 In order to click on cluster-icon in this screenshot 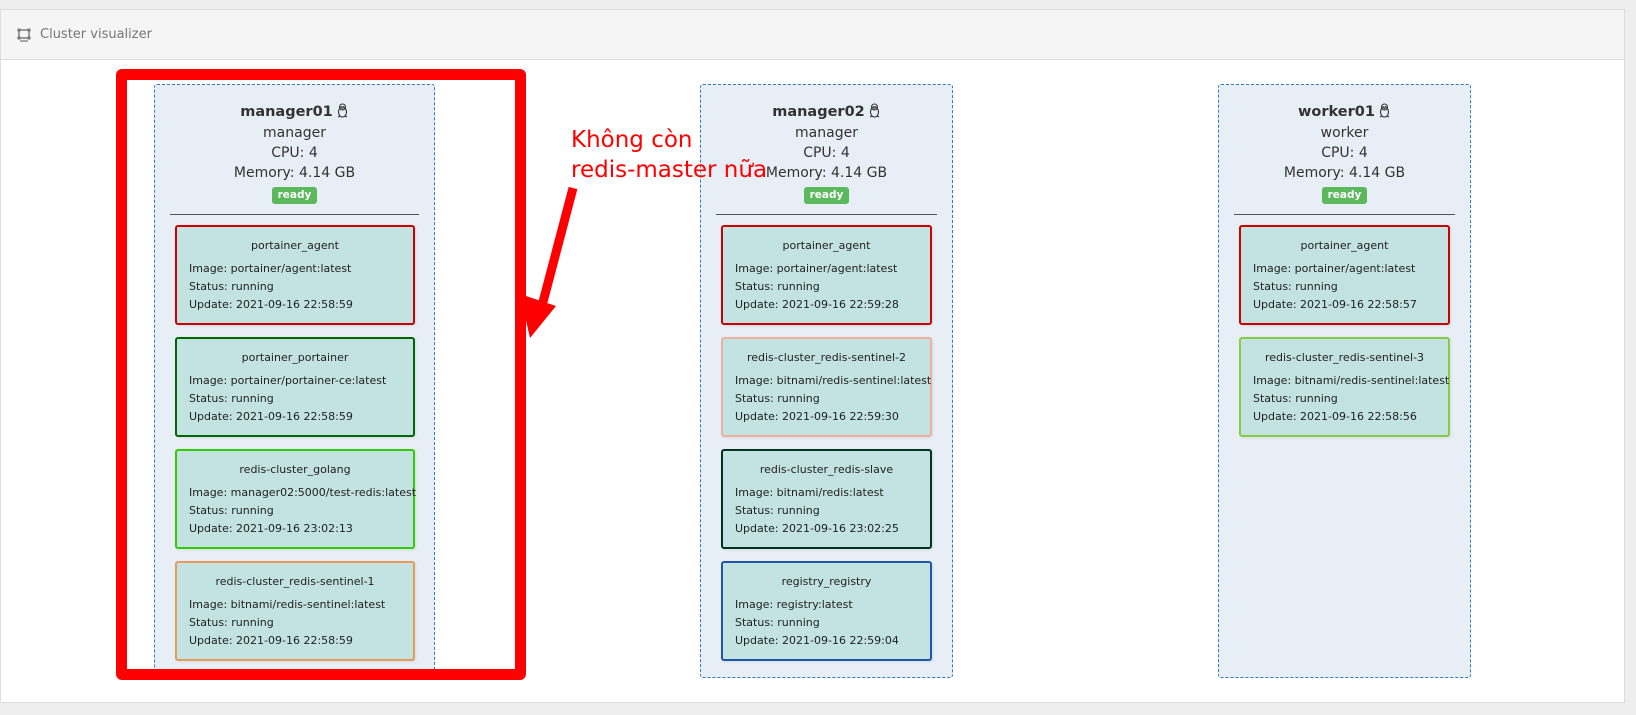, I will do `click(24, 35)`.